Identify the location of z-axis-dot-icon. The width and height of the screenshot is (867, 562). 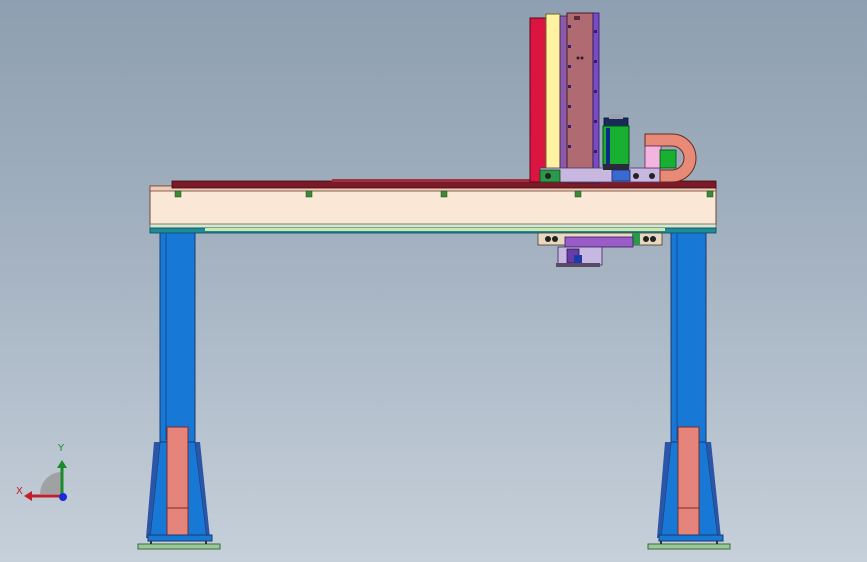
(63, 497).